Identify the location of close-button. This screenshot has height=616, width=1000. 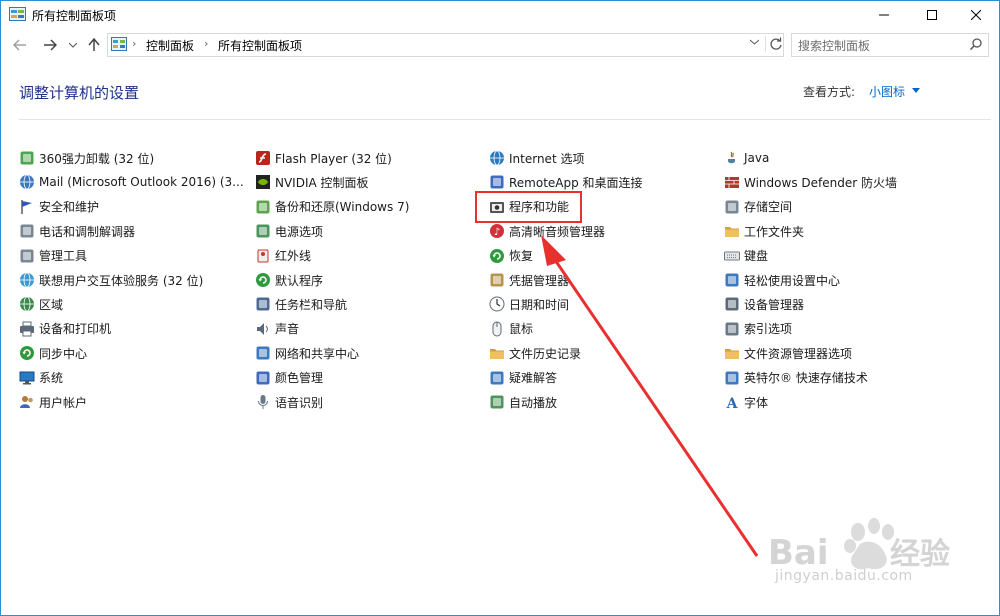
(976, 15).